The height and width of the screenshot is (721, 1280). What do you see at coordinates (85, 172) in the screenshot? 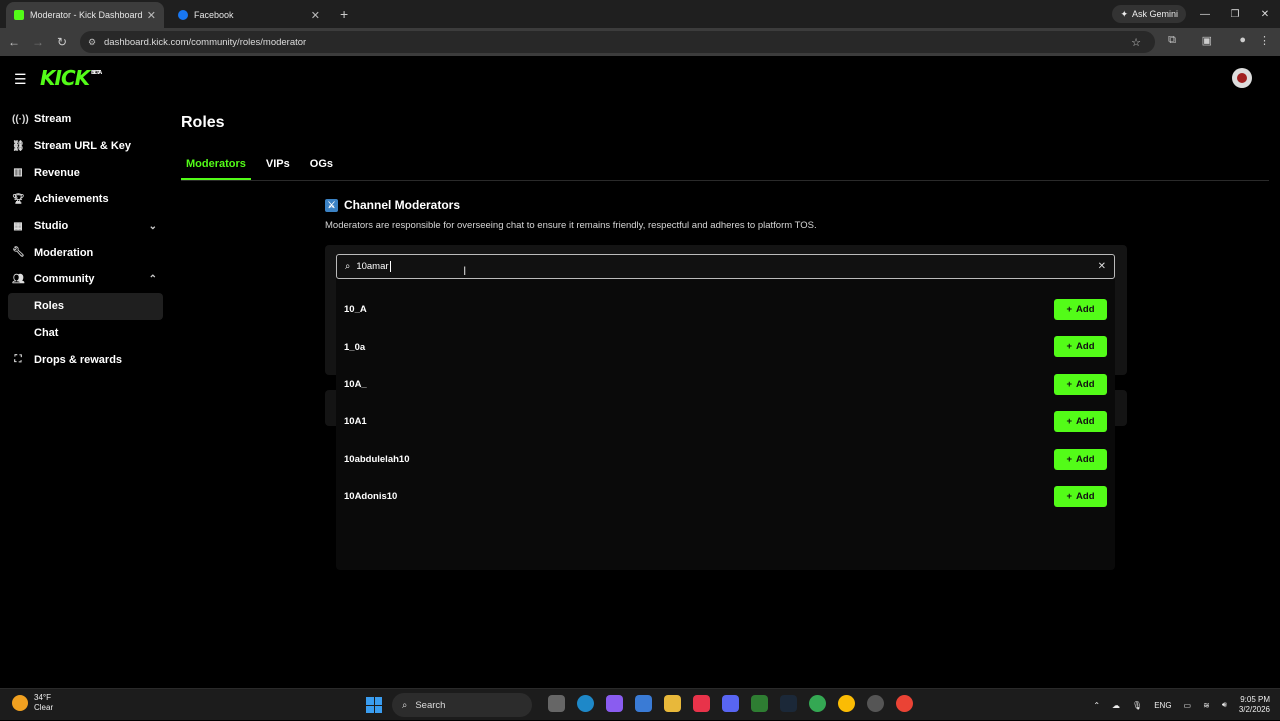
I see `sidebar-item-revenue: ▥ Revenue` at bounding box center [85, 172].